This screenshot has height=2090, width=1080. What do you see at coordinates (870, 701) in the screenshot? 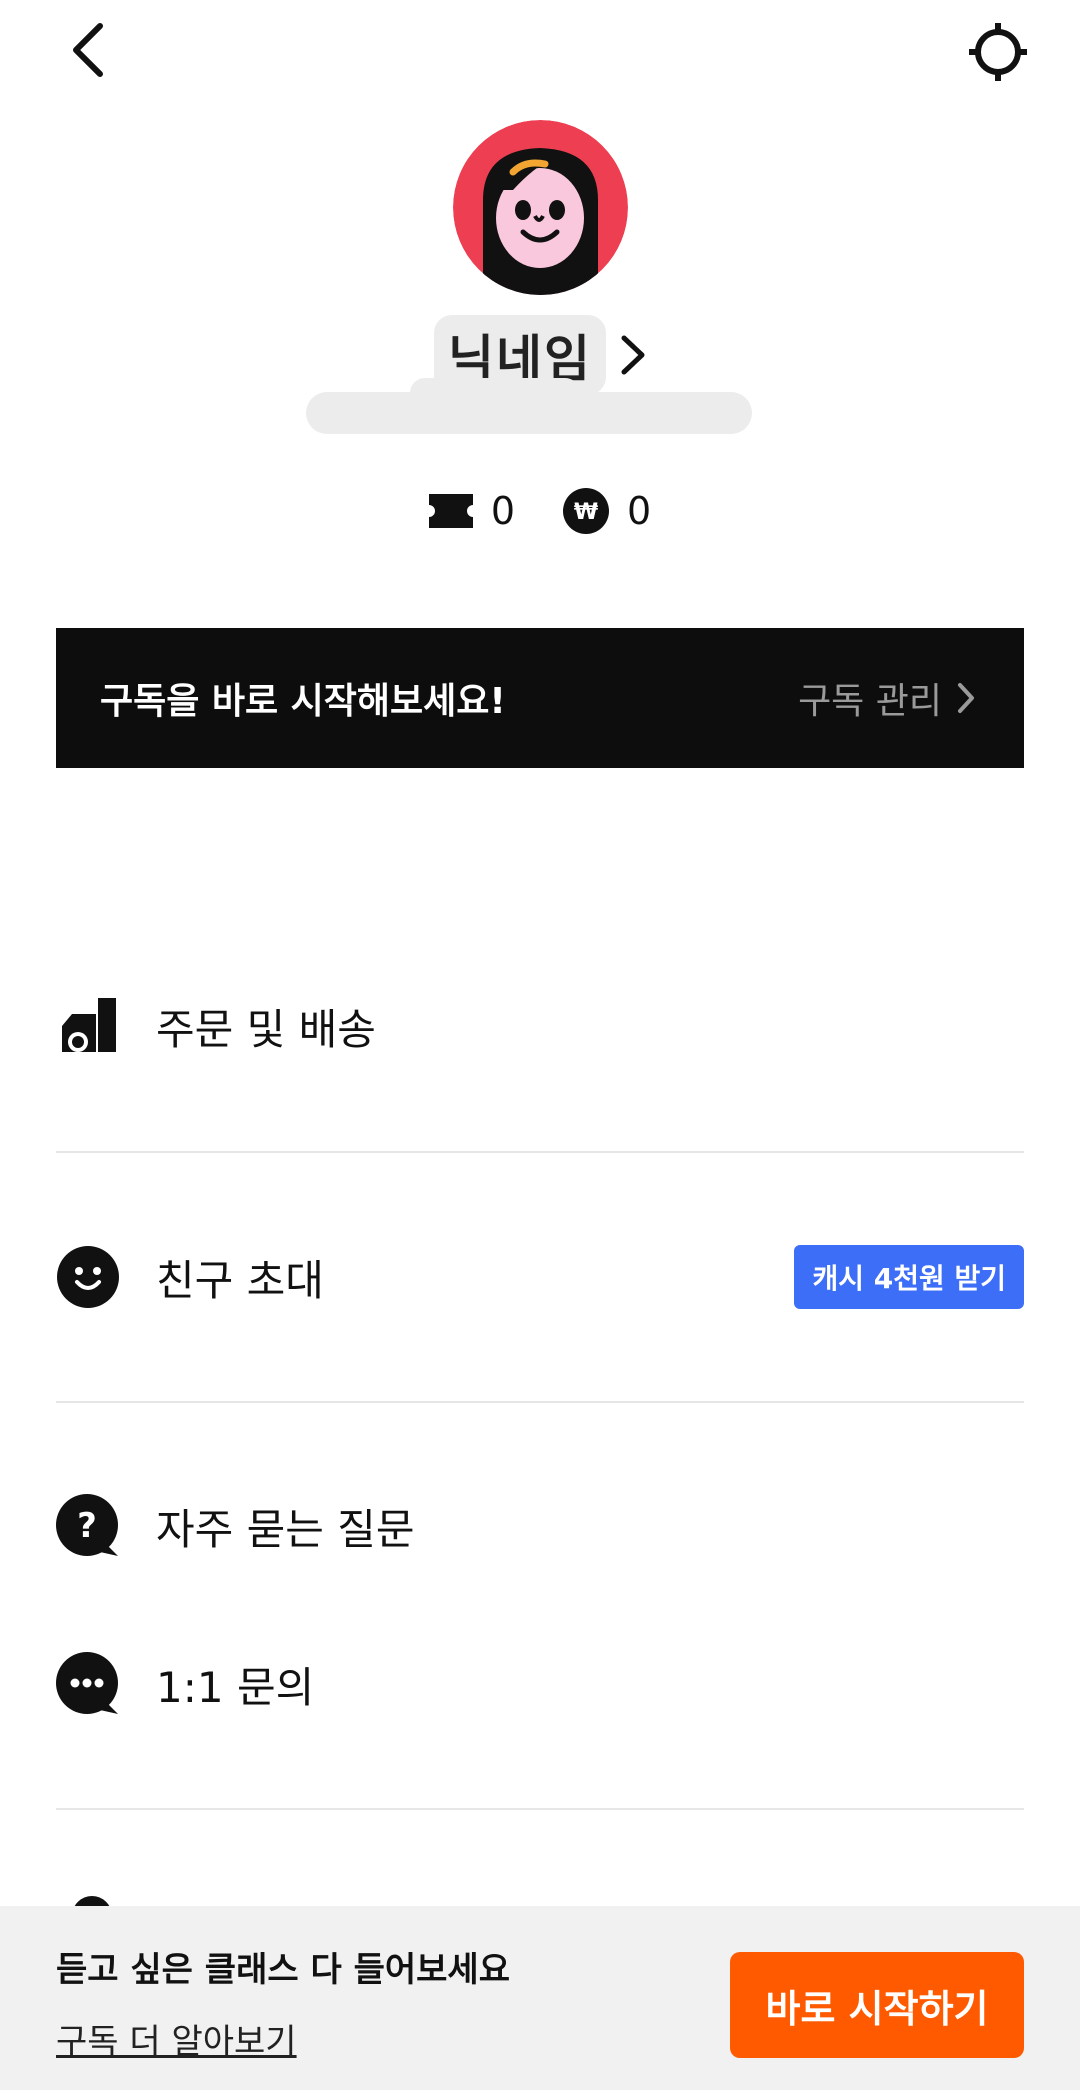
I see `subscribe-manage-label: 구독 관리` at bounding box center [870, 701].